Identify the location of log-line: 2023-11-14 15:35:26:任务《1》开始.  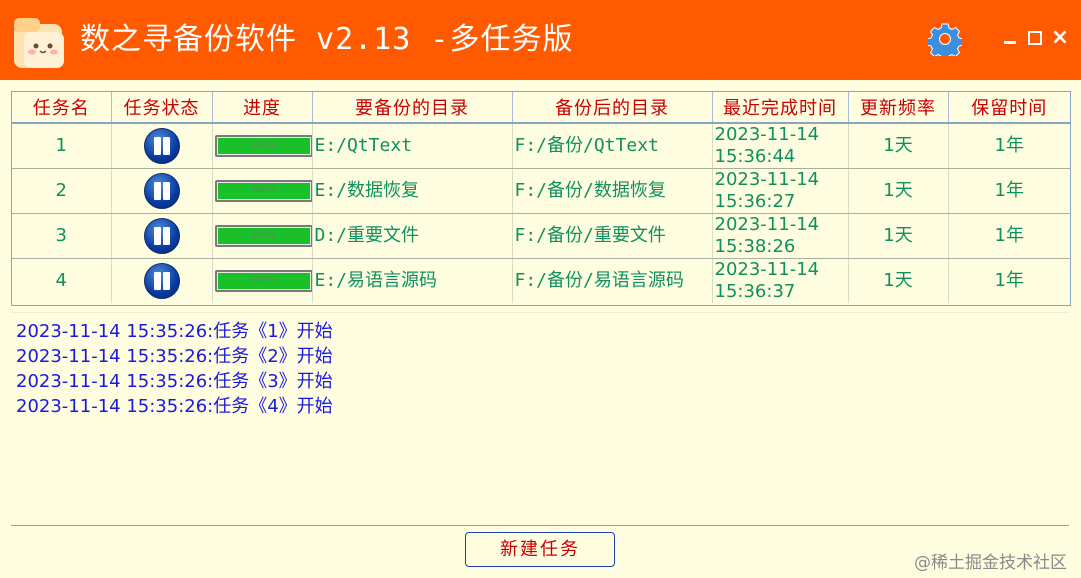
(174, 331).